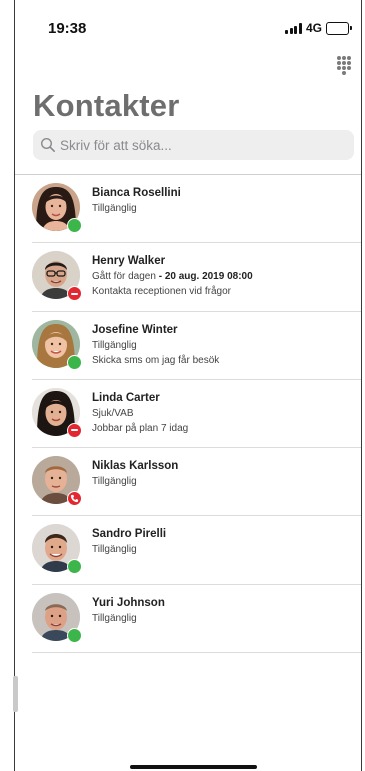 The width and height of the screenshot is (365, 771). Describe the element at coordinates (188, 550) in the screenshot. I see `contact-row: Sandro Pirelli Tillgänglig` at that location.